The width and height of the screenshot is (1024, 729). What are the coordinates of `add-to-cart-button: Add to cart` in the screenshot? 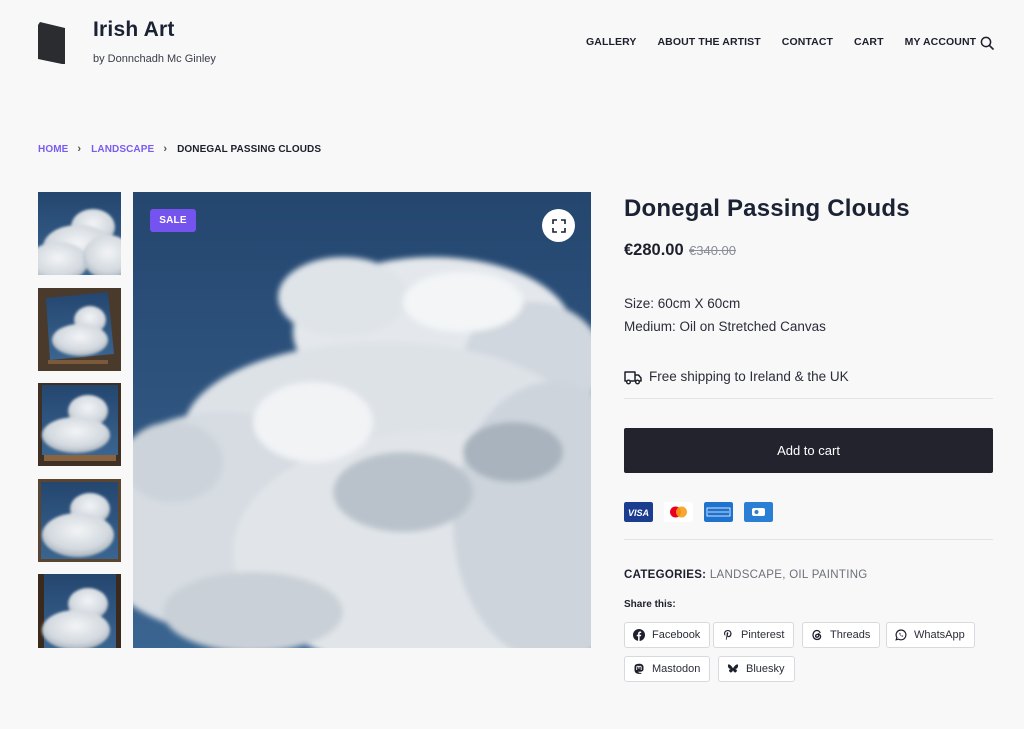 It's located at (808, 450).